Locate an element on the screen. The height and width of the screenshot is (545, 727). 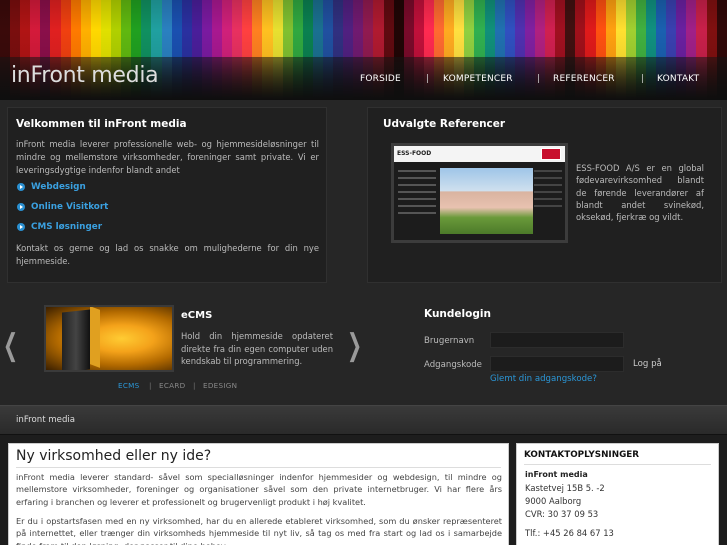
forgot-password-link: Glemt din adgangskode? is located at coordinates (543, 379).